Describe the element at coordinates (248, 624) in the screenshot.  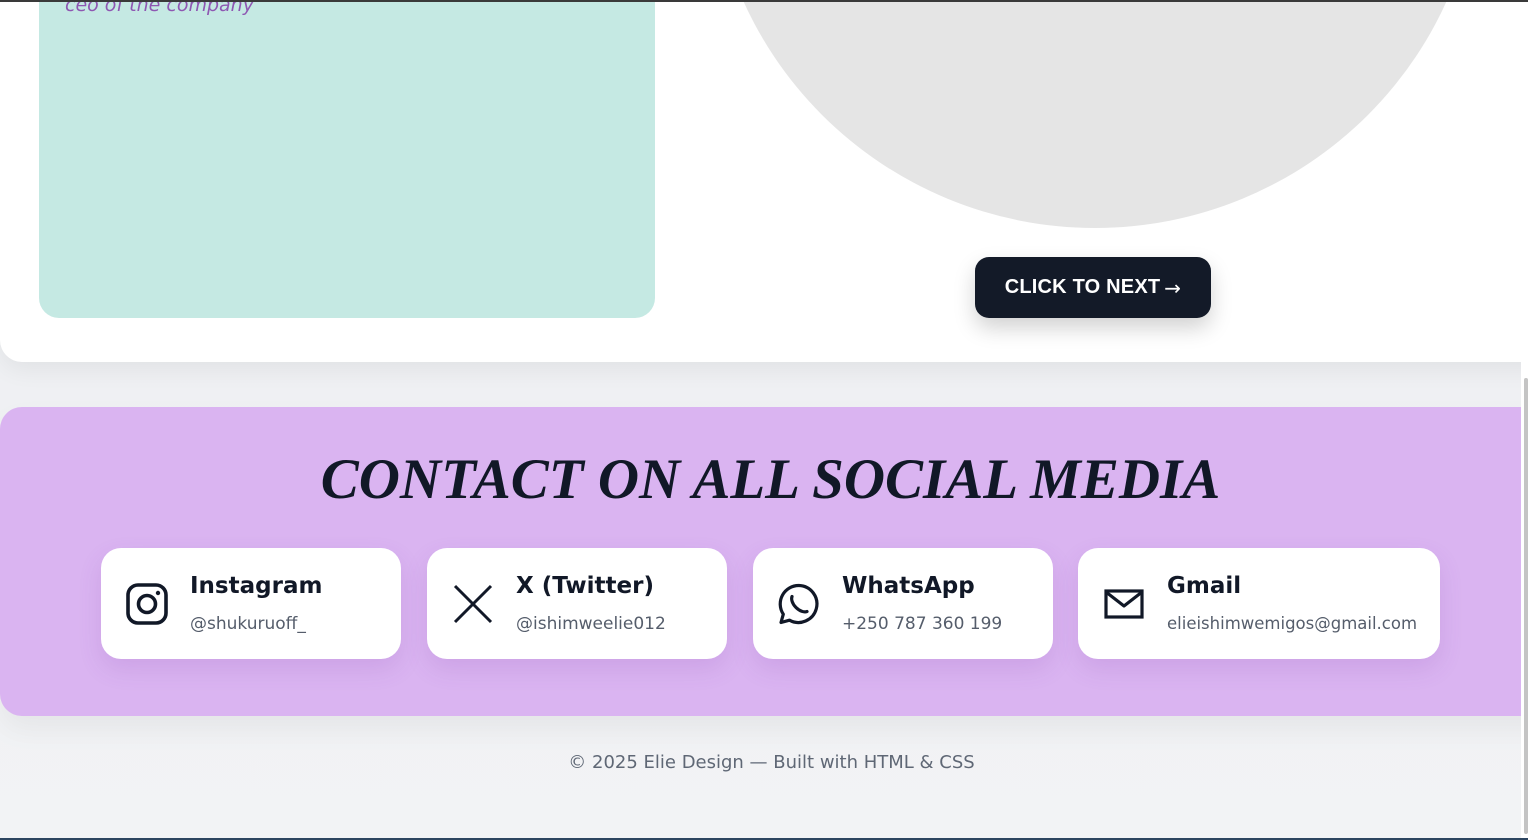
I see `social-handle: @shukuruoff_` at that location.